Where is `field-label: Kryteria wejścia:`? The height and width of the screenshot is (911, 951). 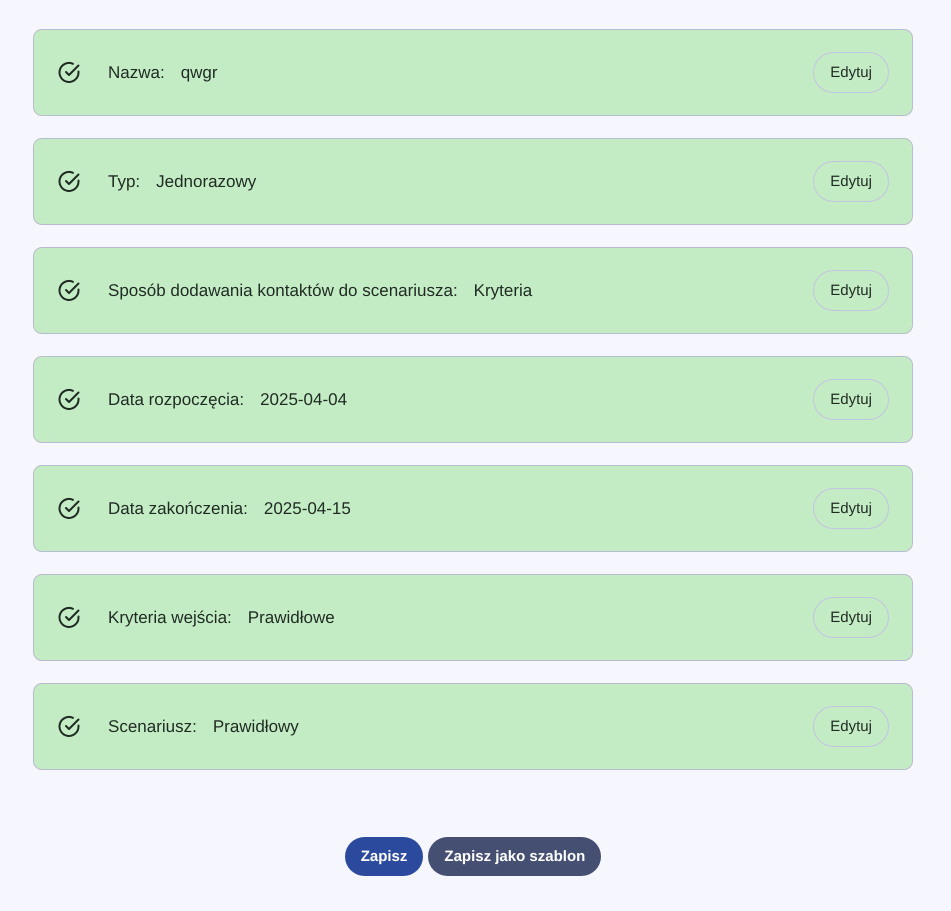 field-label: Kryteria wejścia: is located at coordinates (170, 618).